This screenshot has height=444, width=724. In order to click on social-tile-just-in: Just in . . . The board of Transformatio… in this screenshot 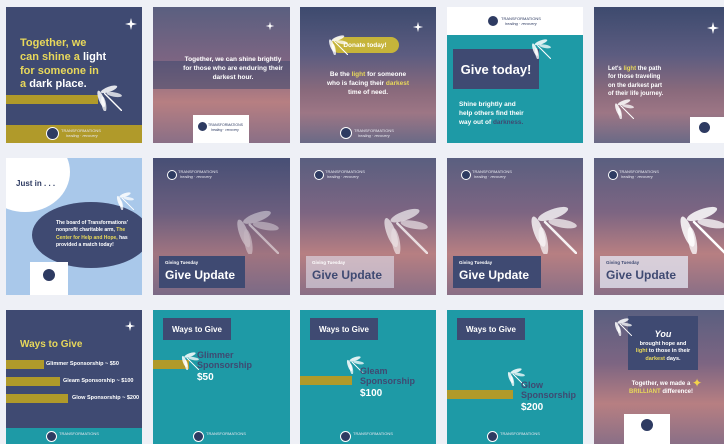, I will do `click(74, 226)`.